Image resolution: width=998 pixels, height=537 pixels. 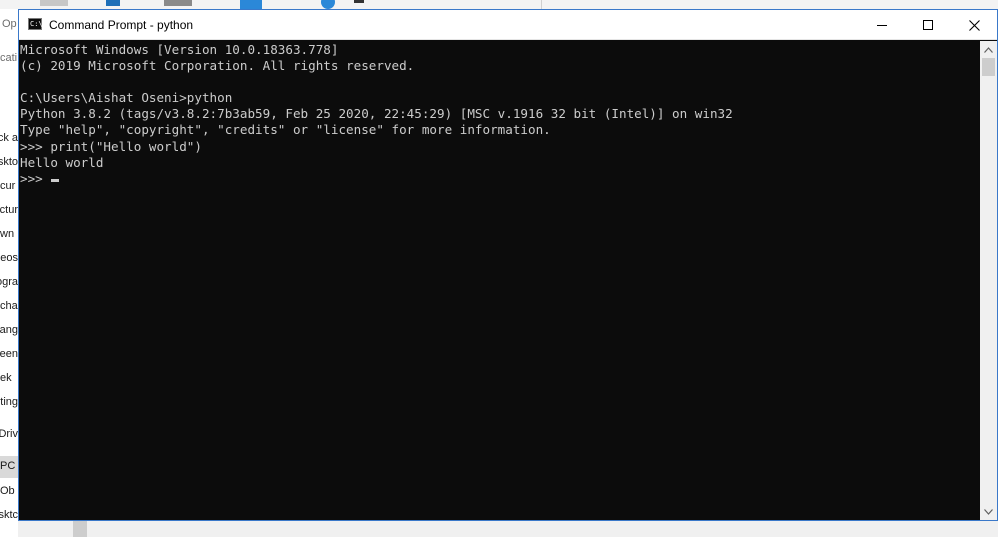 I want to click on nav-item: ang, so click(x=9, y=330).